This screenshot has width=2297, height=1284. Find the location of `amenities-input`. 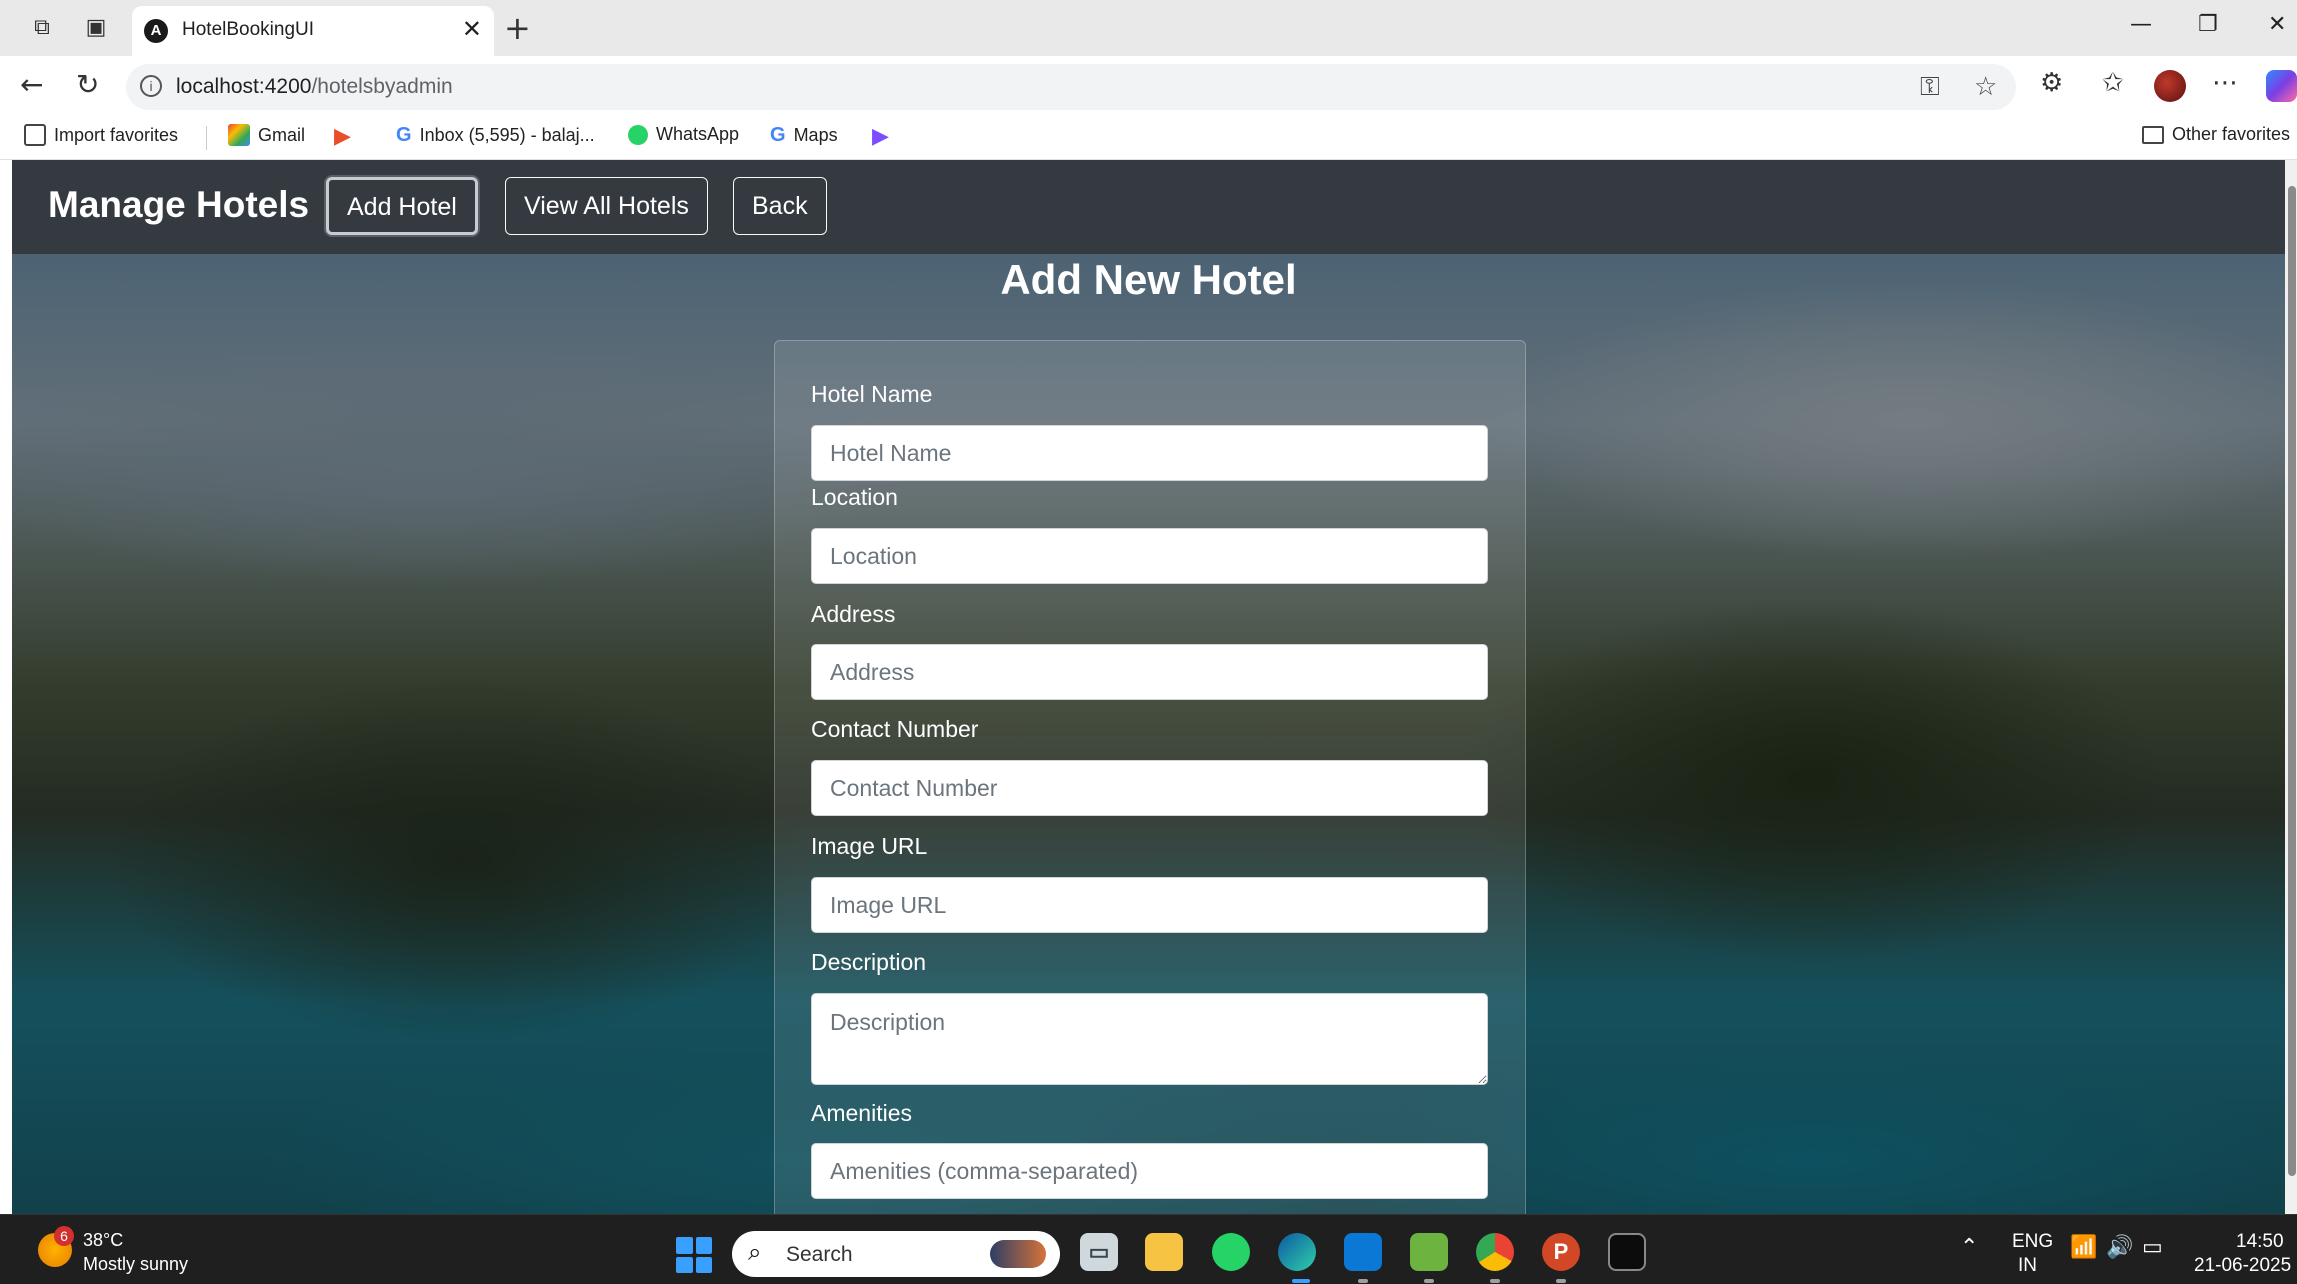

amenities-input is located at coordinates (1149, 1171).